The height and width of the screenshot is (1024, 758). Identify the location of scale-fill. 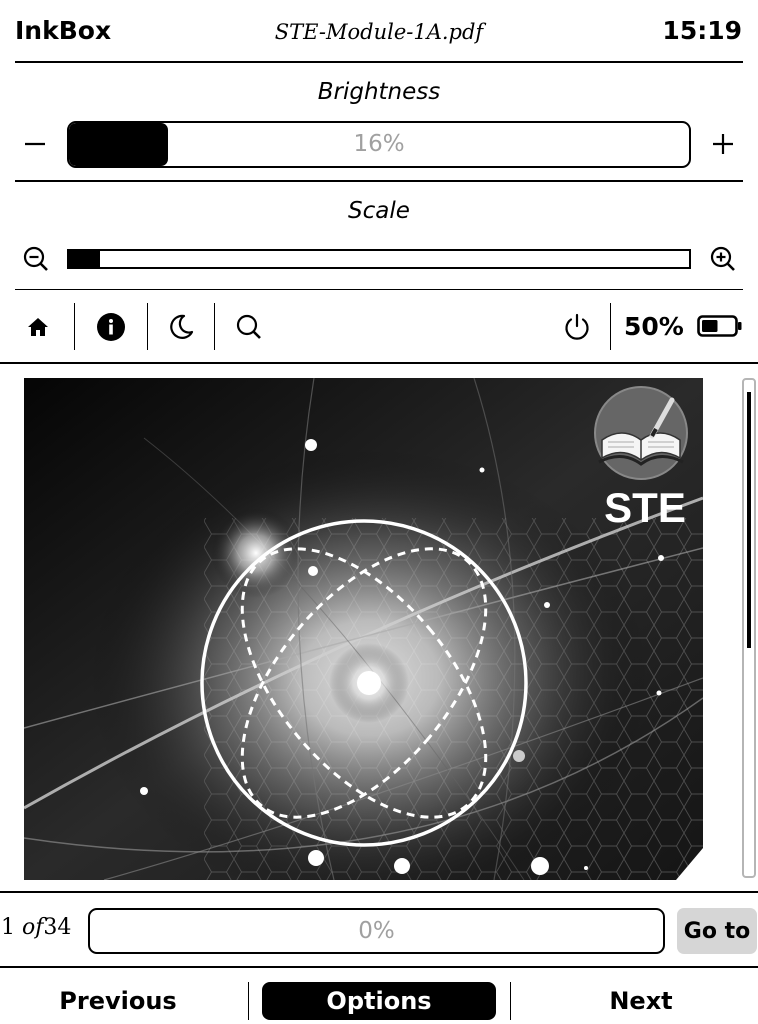
(84, 259).